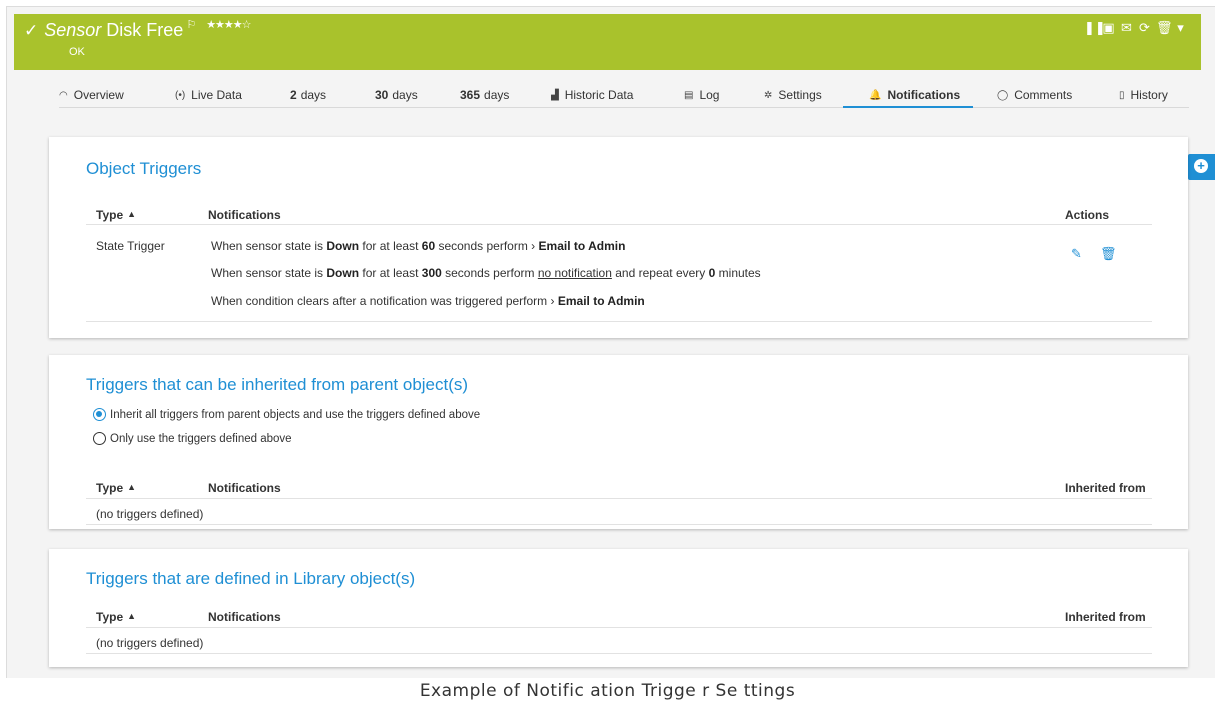  Describe the element at coordinates (1076, 254) in the screenshot. I see `pencil-icon: ✎` at that location.